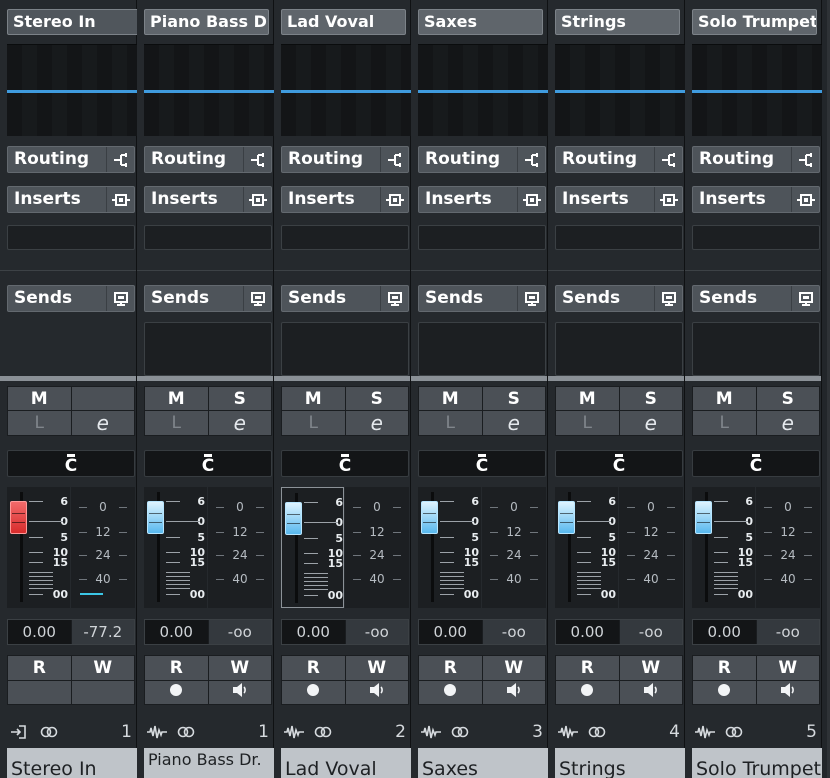 This screenshot has height=778, width=830. Describe the element at coordinates (343, 22) in the screenshot. I see `channel-name: Lad Voval` at that location.